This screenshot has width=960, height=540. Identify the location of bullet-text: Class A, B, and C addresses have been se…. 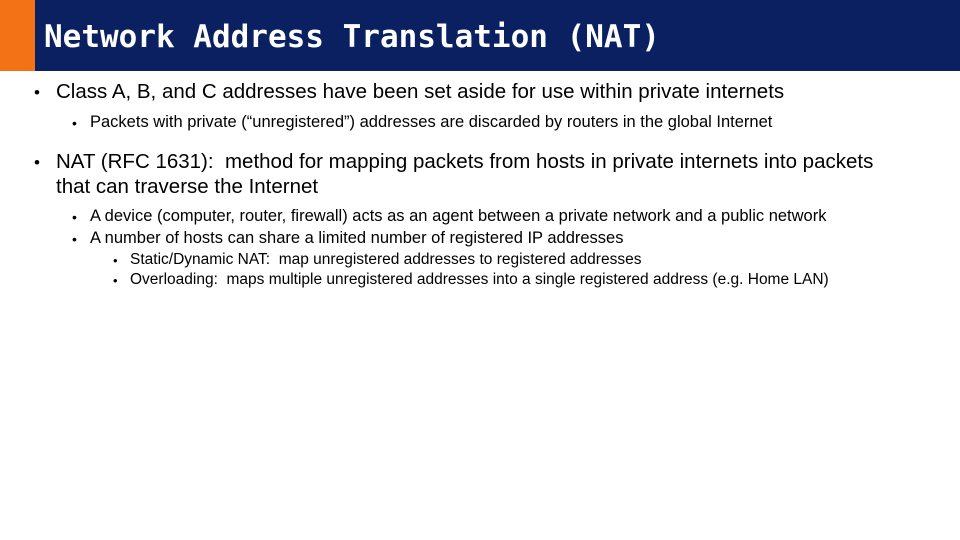
(420, 91).